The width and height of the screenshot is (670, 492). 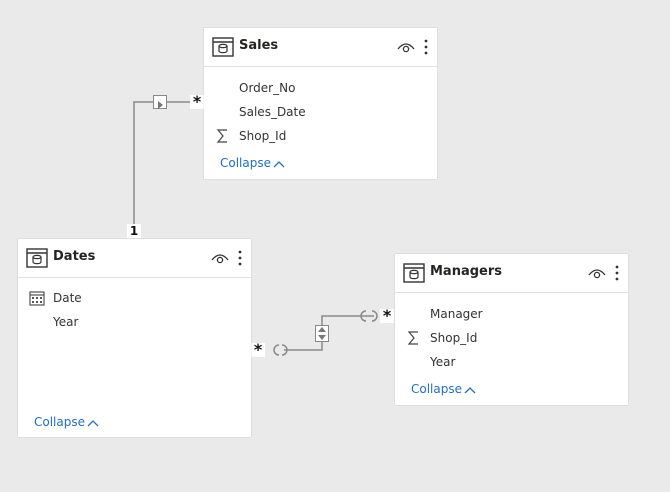 I want to click on relationship-line-dates-managers, so click(x=329, y=333).